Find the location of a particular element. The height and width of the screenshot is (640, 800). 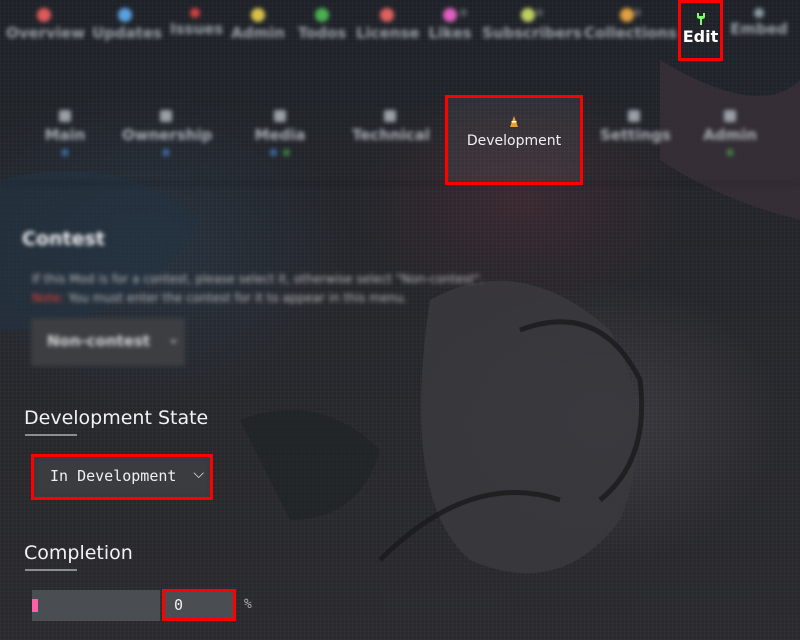

nav-todos: Todos is located at coordinates (322, 25).